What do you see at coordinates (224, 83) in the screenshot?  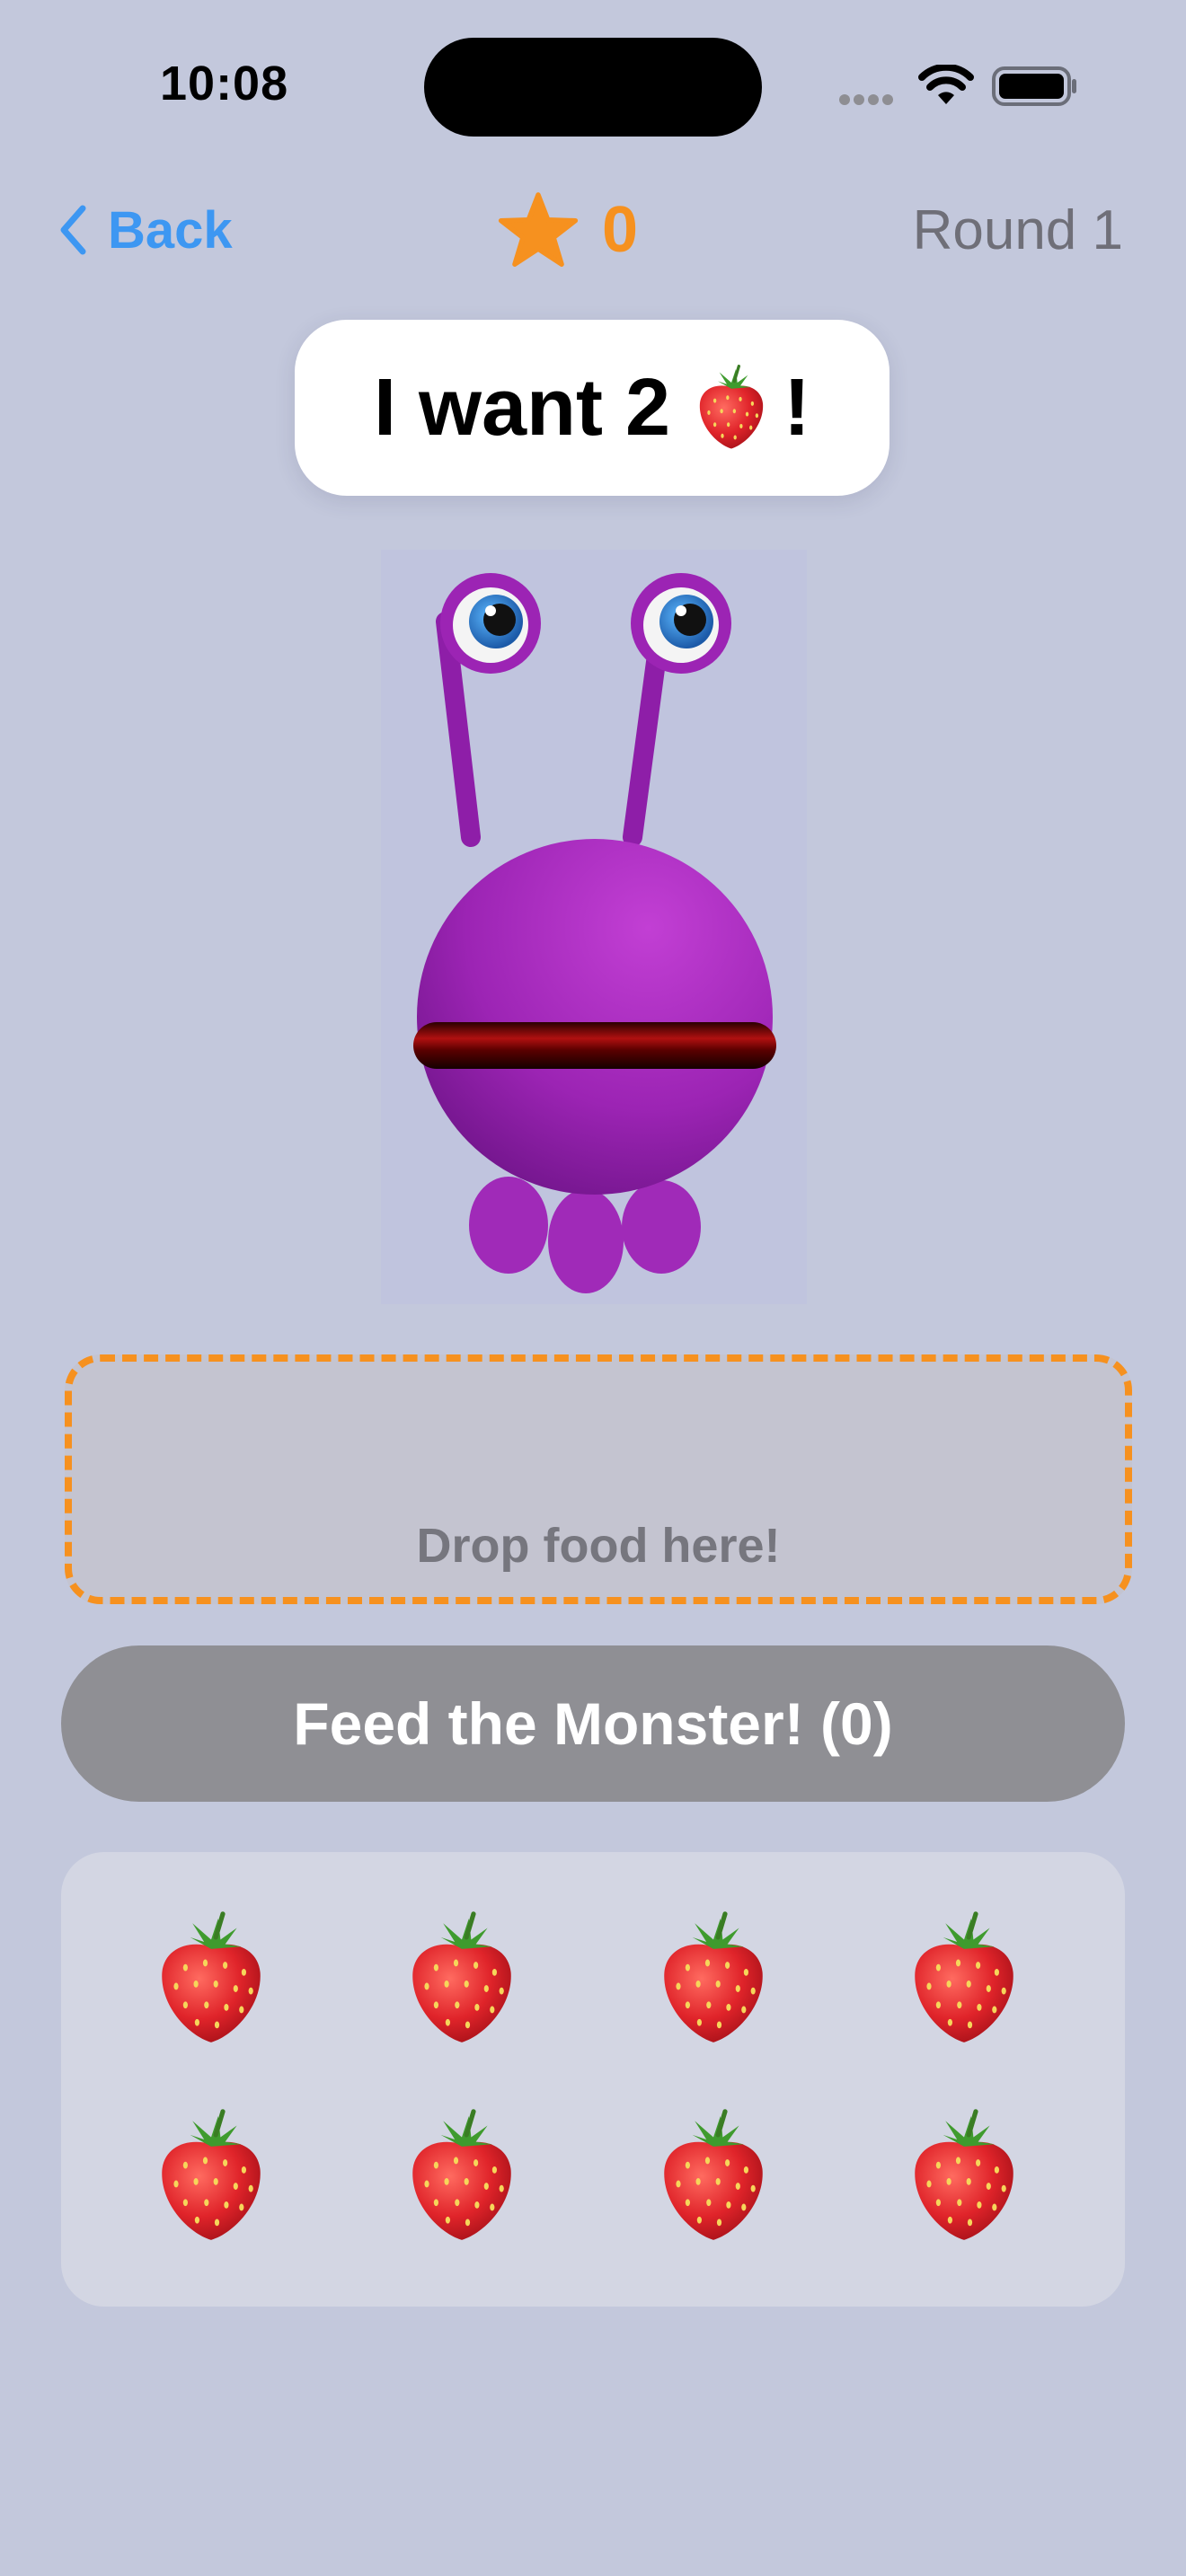 I see `status-time: 10:08` at bounding box center [224, 83].